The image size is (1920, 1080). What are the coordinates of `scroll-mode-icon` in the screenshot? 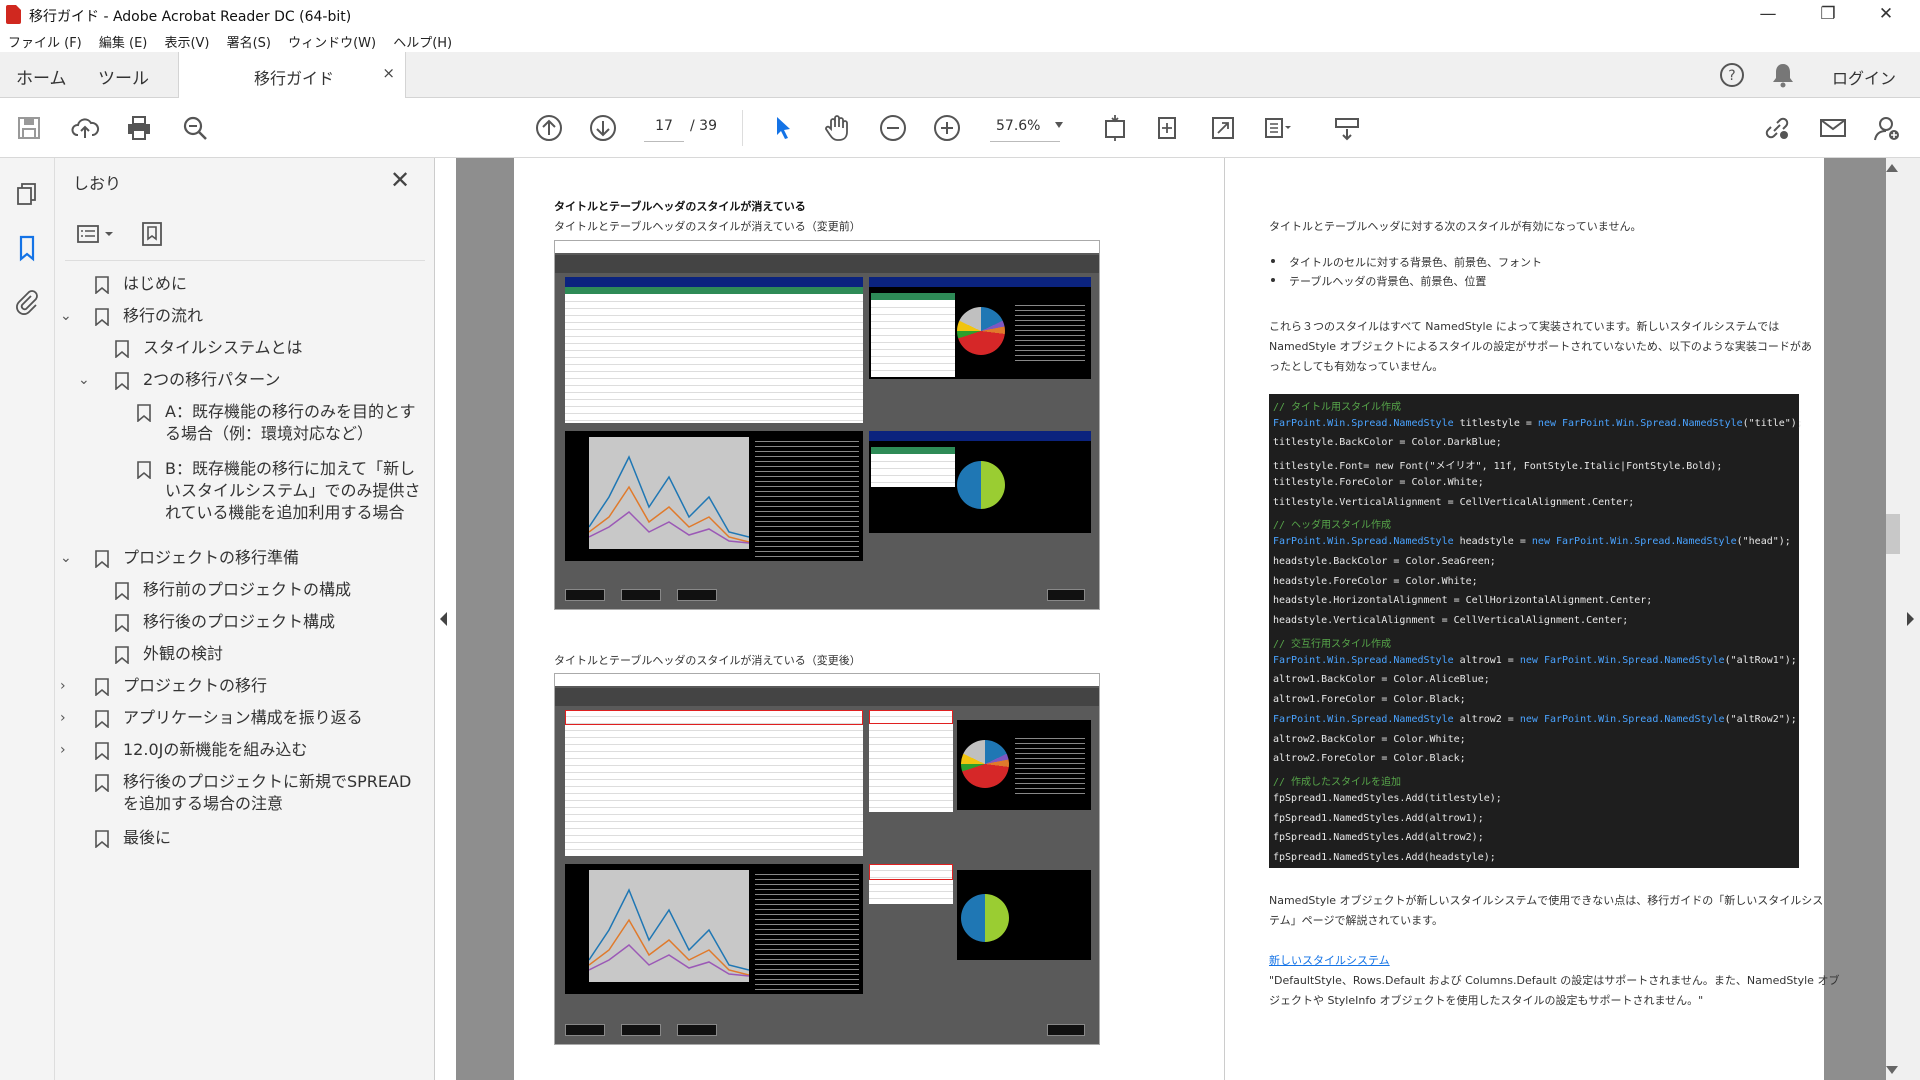 It's located at (1277, 128).